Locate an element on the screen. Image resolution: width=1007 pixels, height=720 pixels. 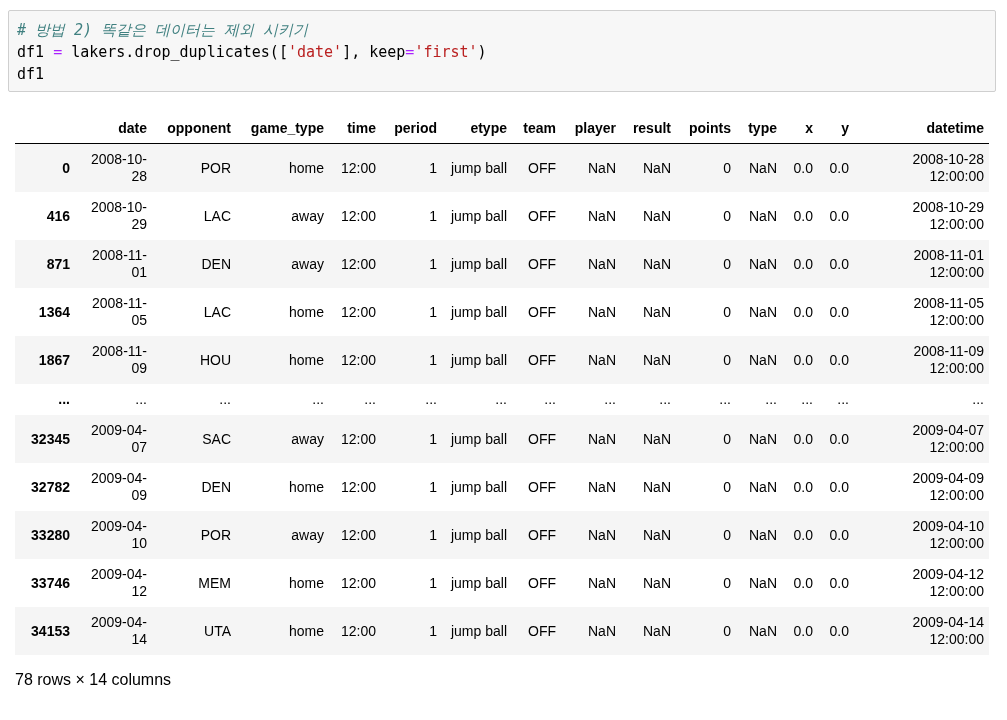
row-index: 34153 is located at coordinates (45, 631).